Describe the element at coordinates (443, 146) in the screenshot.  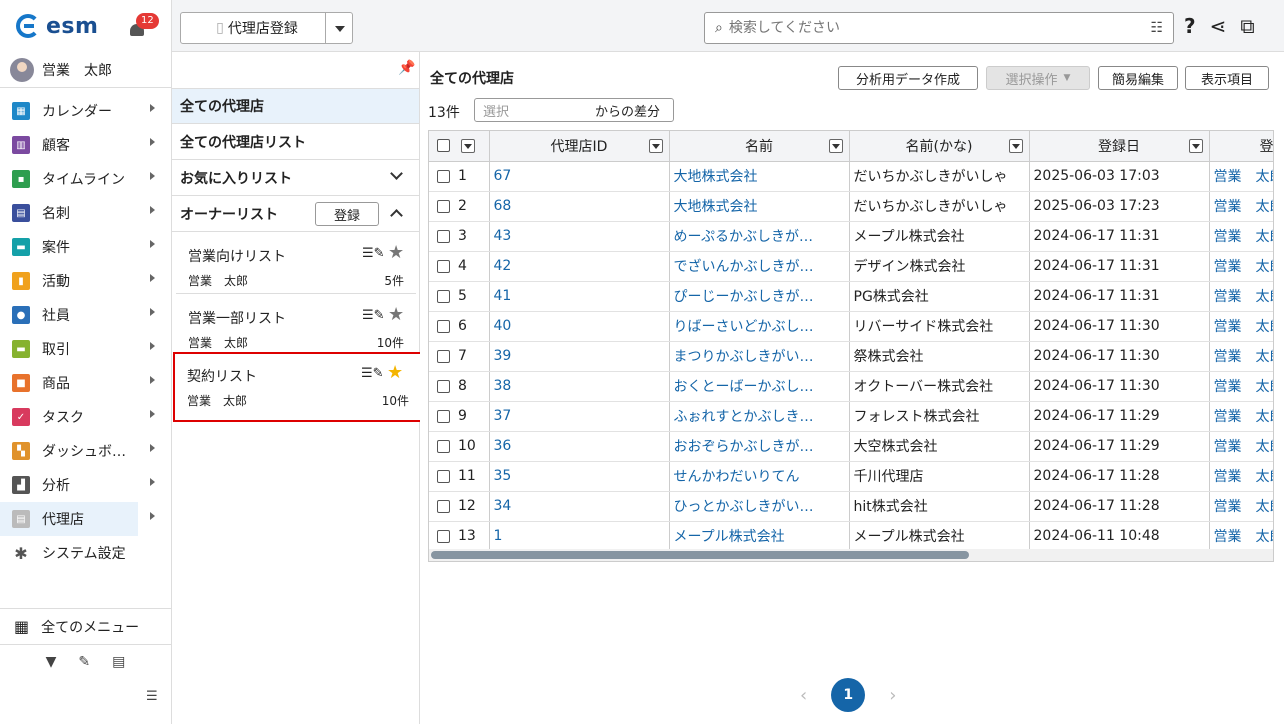
I see `select-all-checkbox` at that location.